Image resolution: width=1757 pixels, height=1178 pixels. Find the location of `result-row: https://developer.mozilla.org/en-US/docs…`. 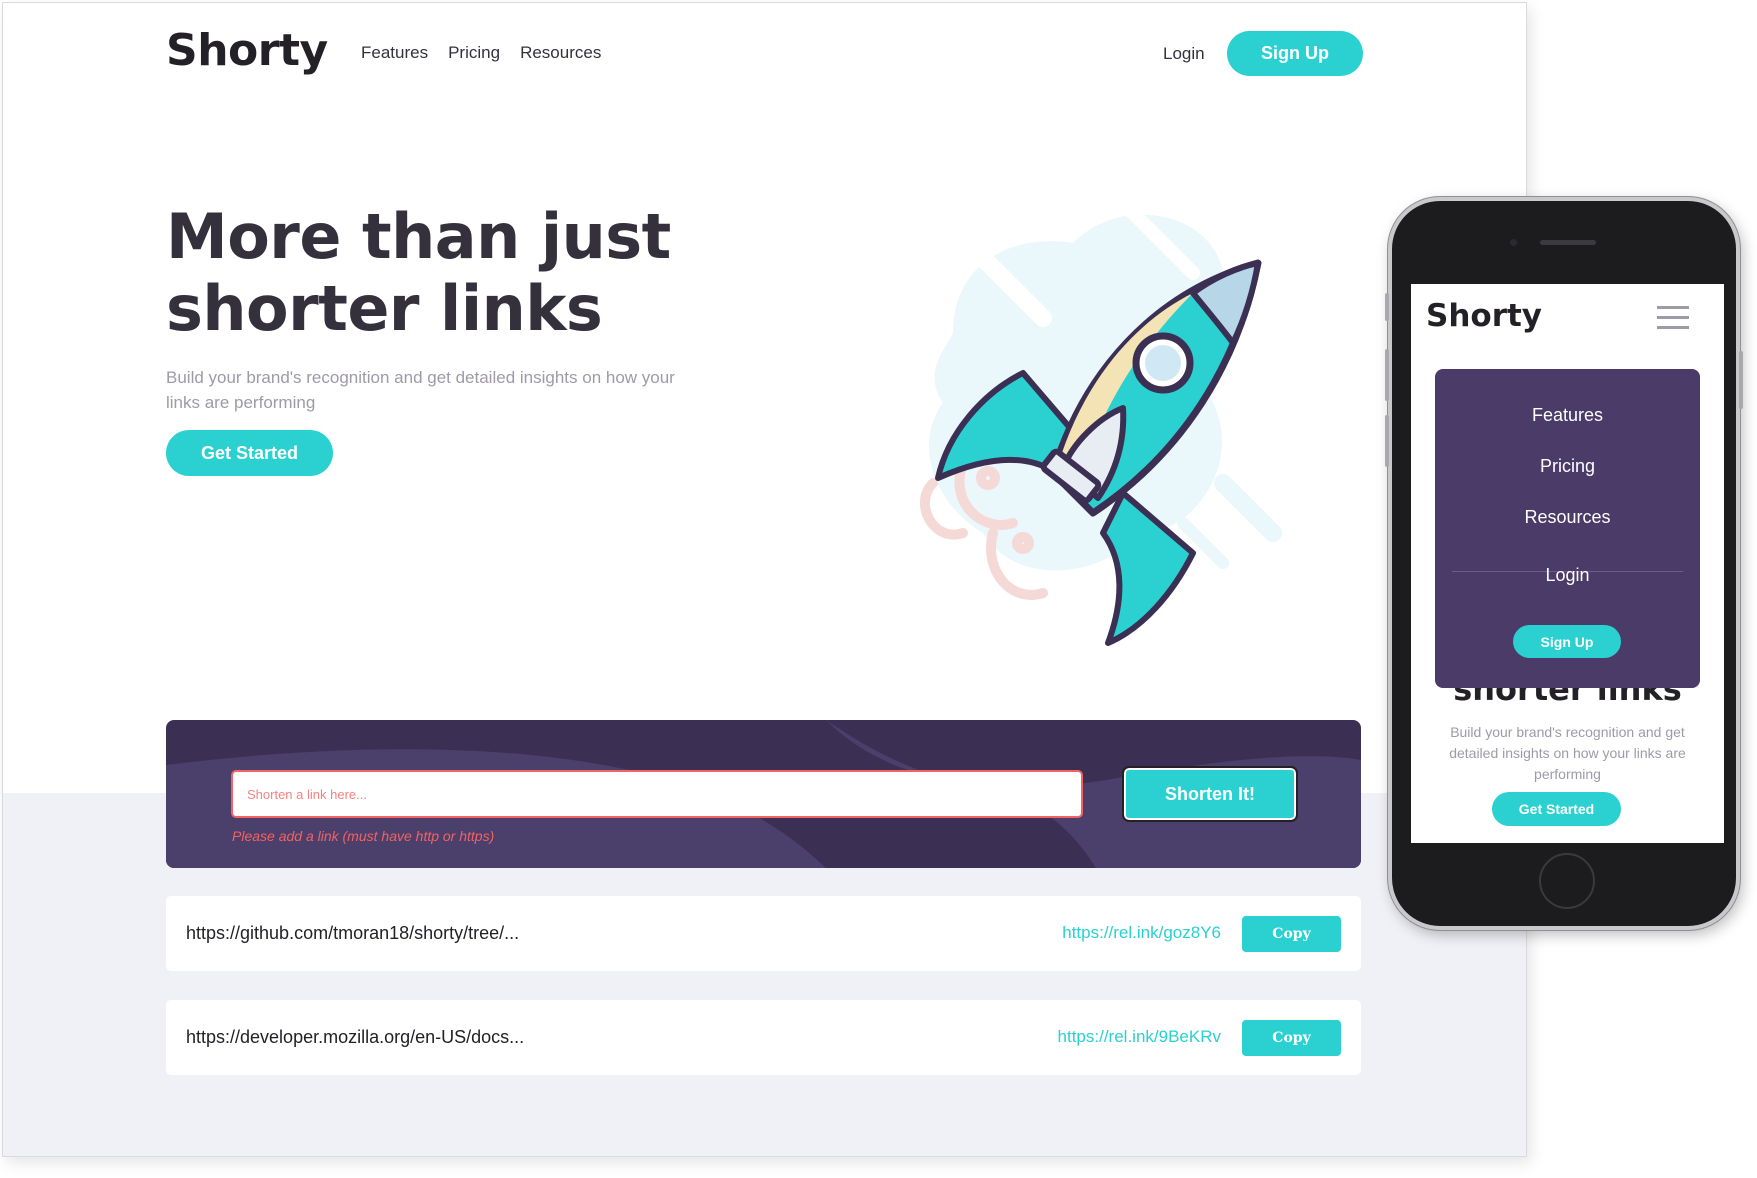

result-row: https://developer.mozilla.org/en-US/docs… is located at coordinates (763, 1037).